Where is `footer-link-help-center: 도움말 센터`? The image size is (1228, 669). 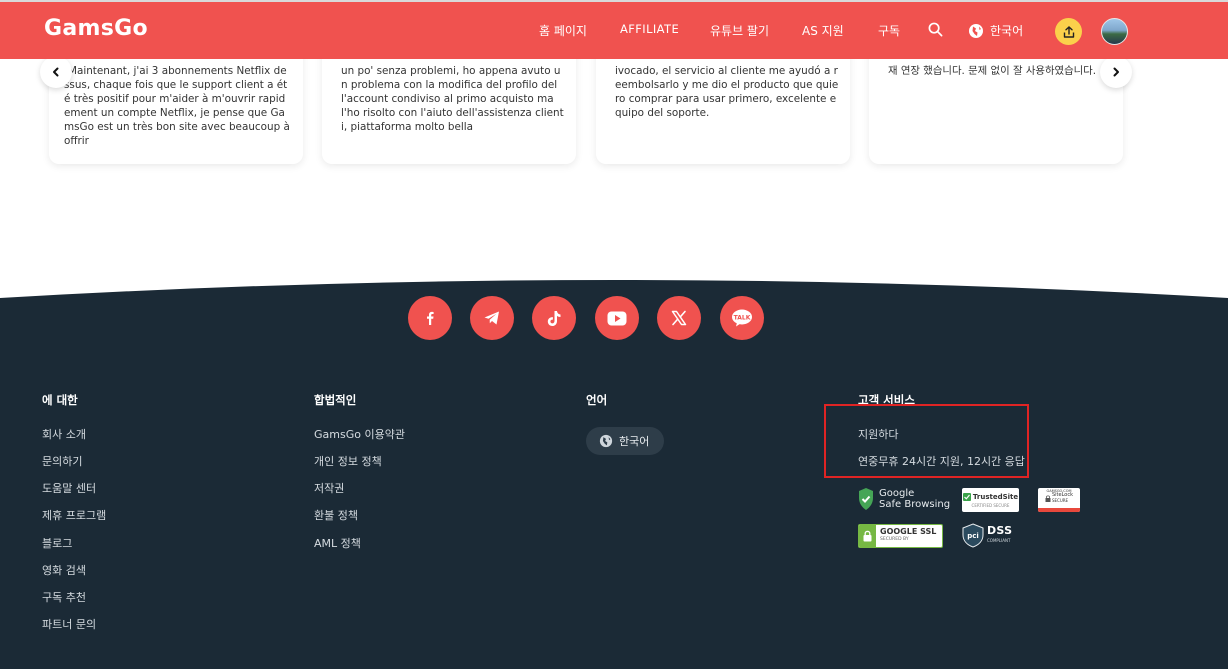 footer-link-help-center: 도움말 센터 is located at coordinates (69, 488).